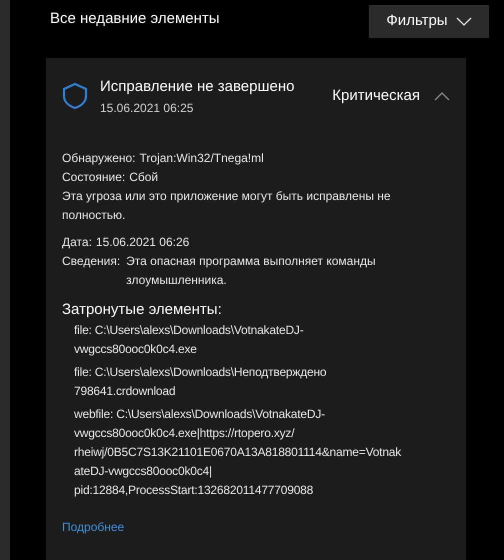  I want to click on more-link: Подробнее, so click(93, 527).